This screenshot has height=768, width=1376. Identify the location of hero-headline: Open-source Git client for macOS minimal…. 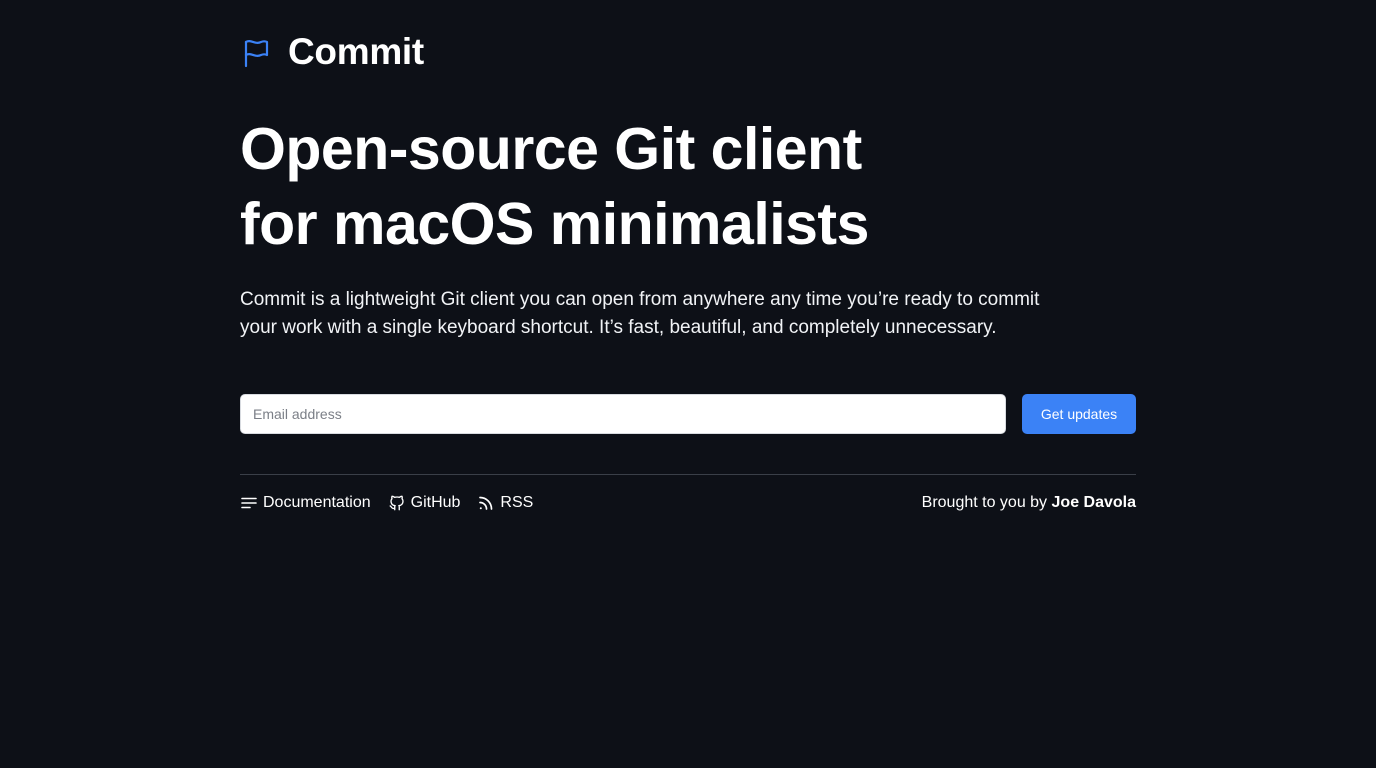
(690, 187).